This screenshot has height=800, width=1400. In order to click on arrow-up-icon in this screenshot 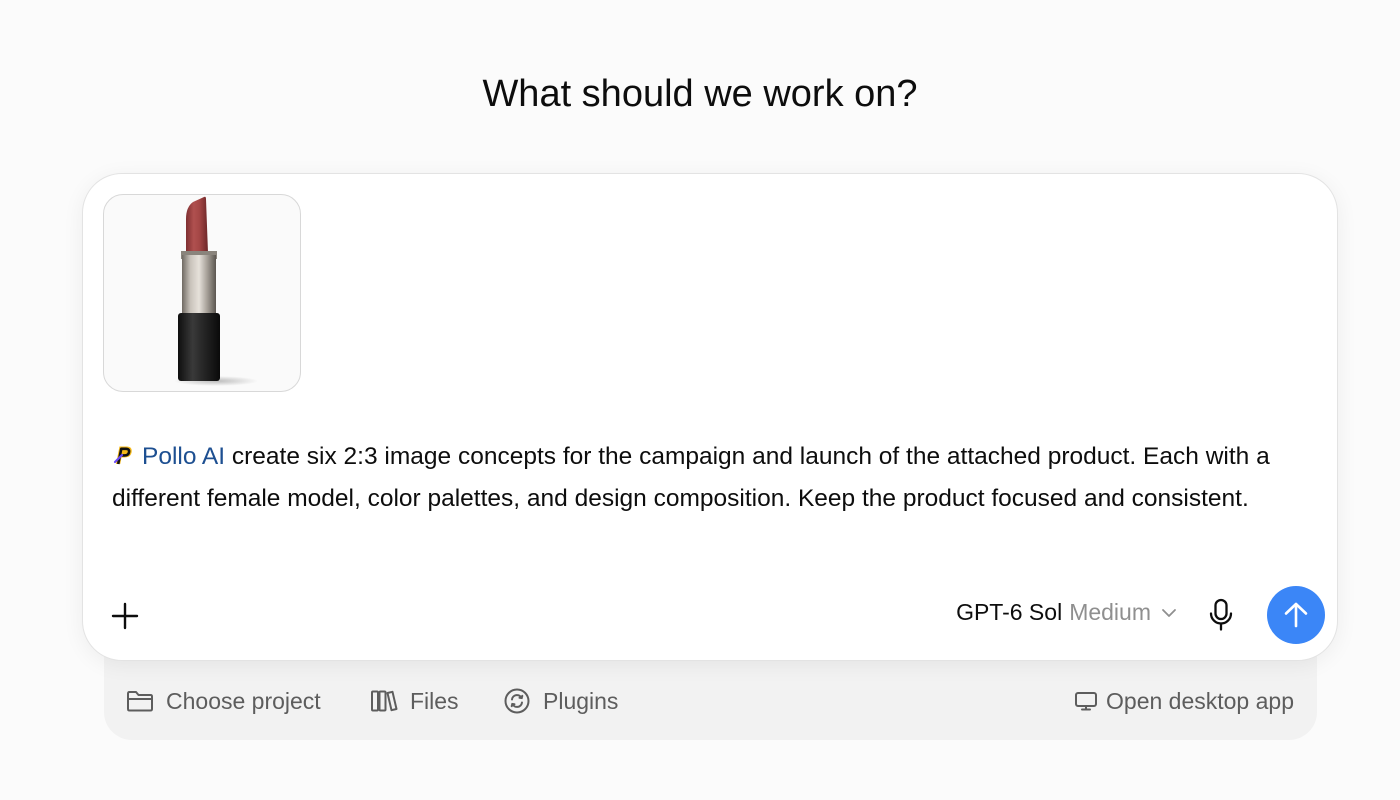, I will do `click(1296, 615)`.